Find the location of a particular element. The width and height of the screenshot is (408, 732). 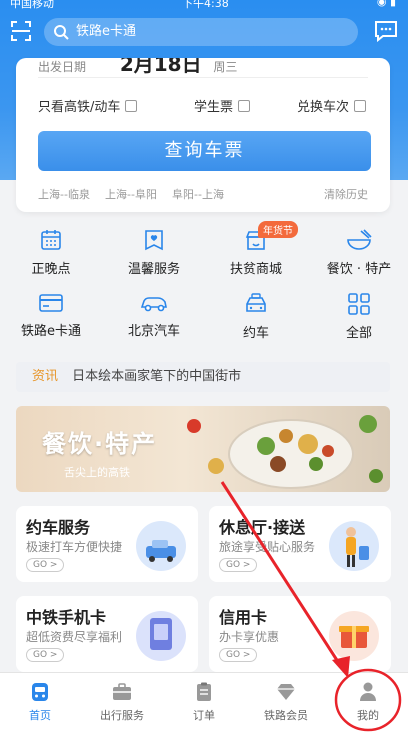

tab-label: 首页 is located at coordinates (40, 715).